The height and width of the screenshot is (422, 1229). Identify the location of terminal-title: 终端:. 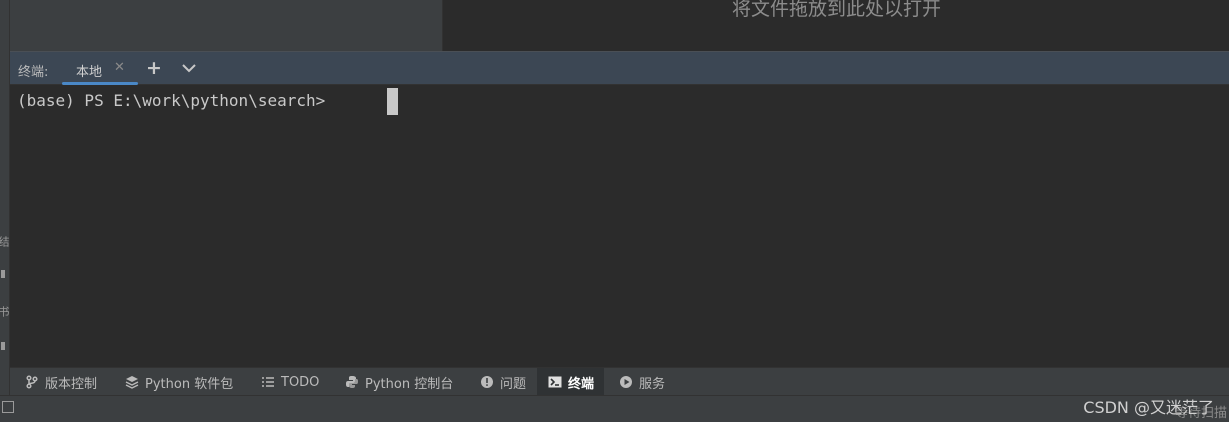
(33, 72).